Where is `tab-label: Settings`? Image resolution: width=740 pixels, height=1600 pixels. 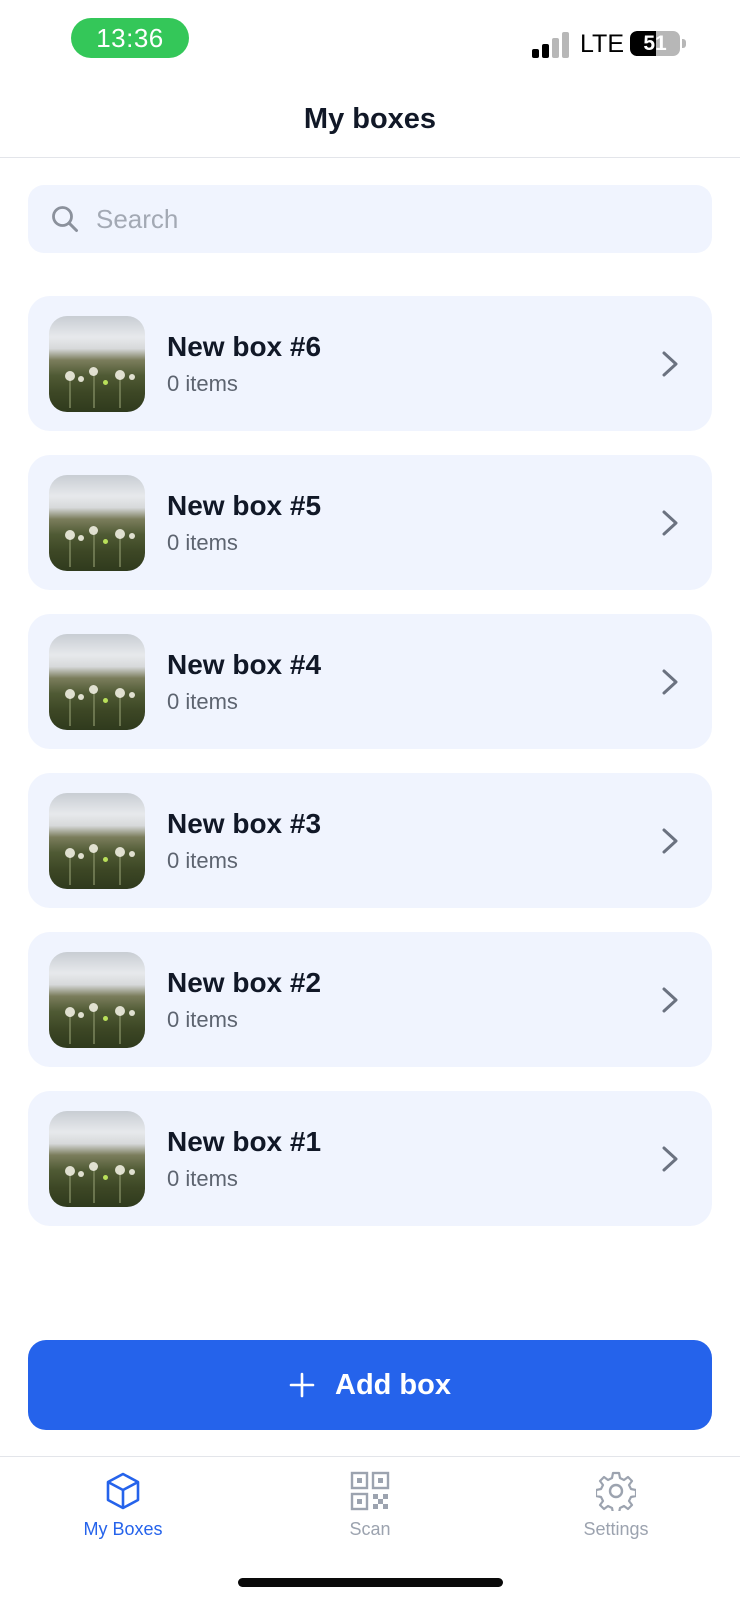
tab-label: Settings is located at coordinates (616, 1529).